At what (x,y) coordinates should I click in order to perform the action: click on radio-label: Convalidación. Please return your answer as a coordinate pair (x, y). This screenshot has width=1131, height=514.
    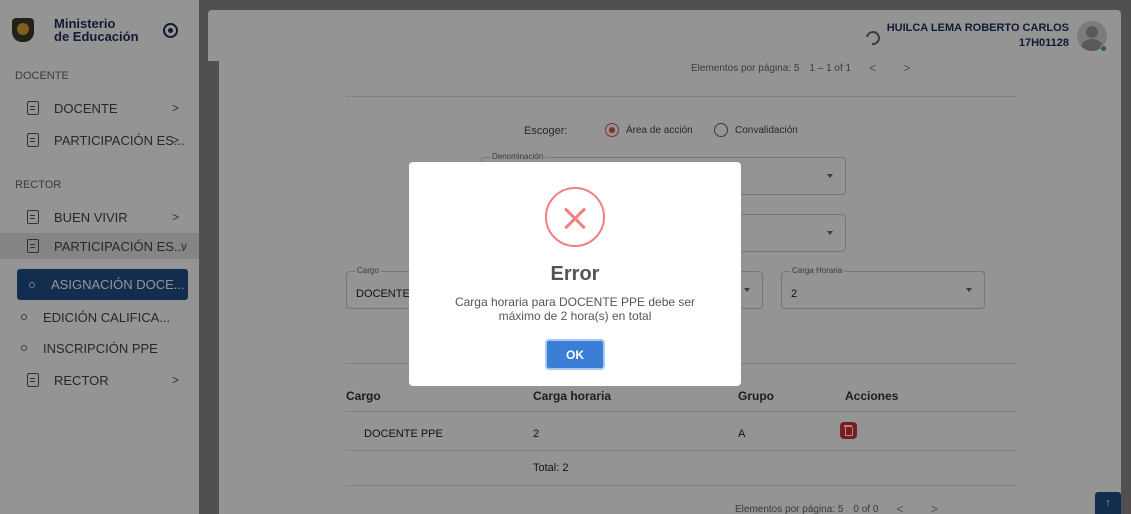
    Looking at the image, I should click on (766, 130).